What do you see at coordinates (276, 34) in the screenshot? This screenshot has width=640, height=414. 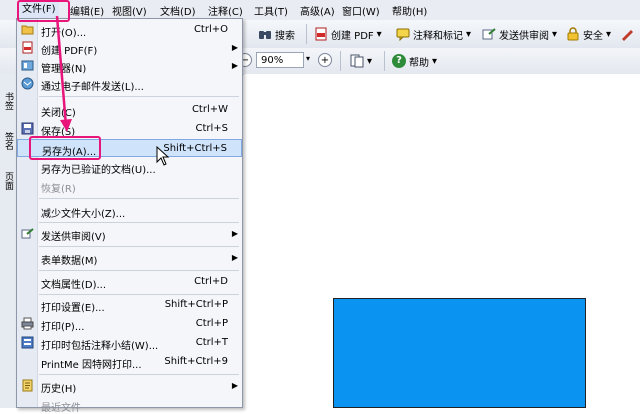 I see `search-button: 搜索` at bounding box center [276, 34].